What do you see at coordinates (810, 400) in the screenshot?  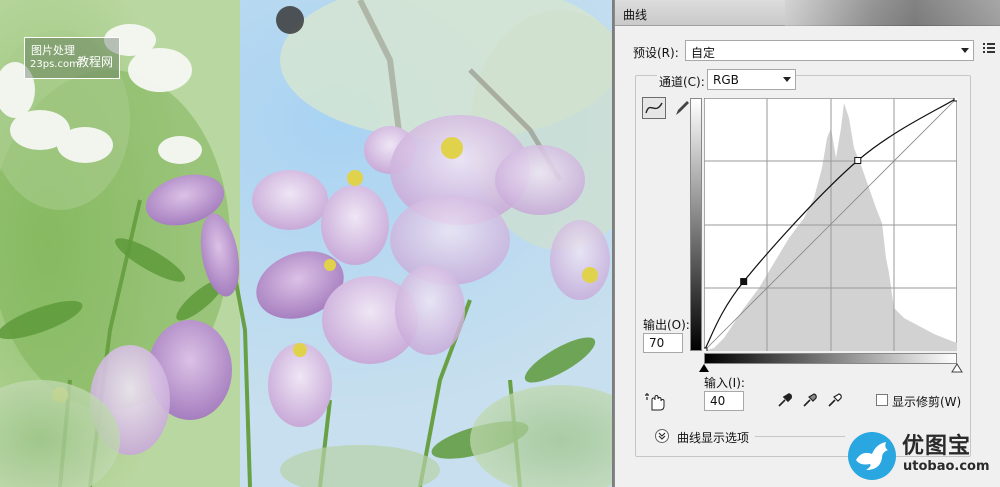 I see `eyedropper-gray-icon` at bounding box center [810, 400].